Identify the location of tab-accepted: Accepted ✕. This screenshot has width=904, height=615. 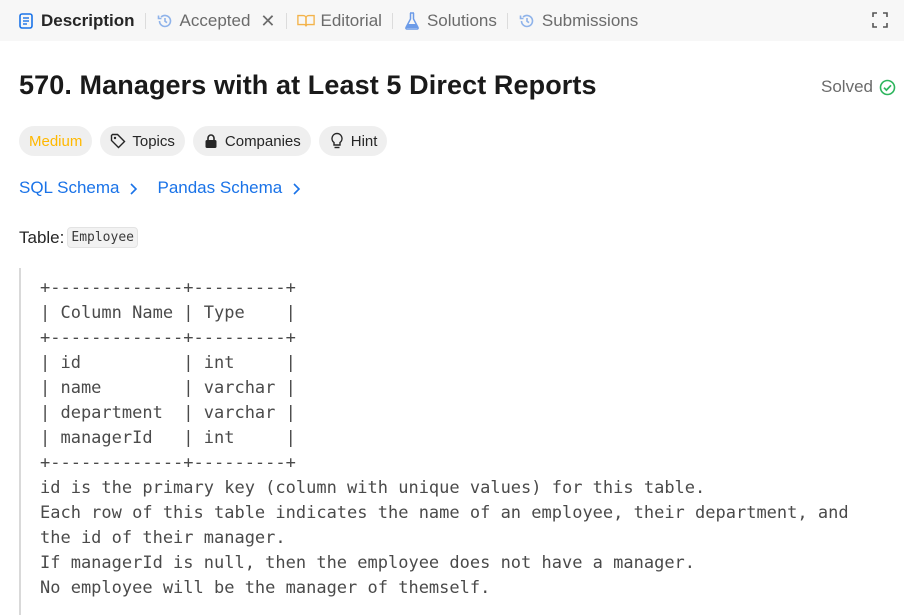
(216, 20).